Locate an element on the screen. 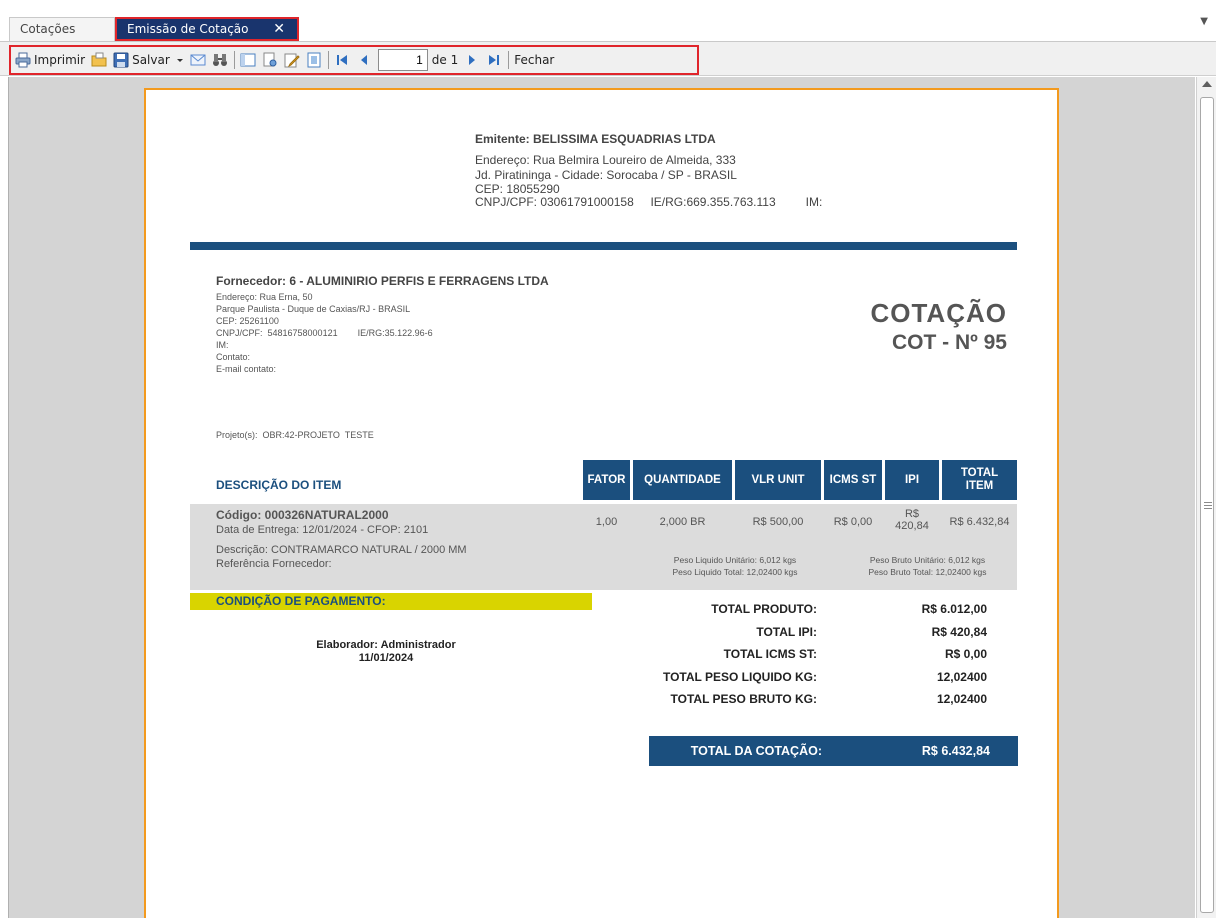 The height and width of the screenshot is (918, 1216). printer-icon is located at coordinates (23, 60).